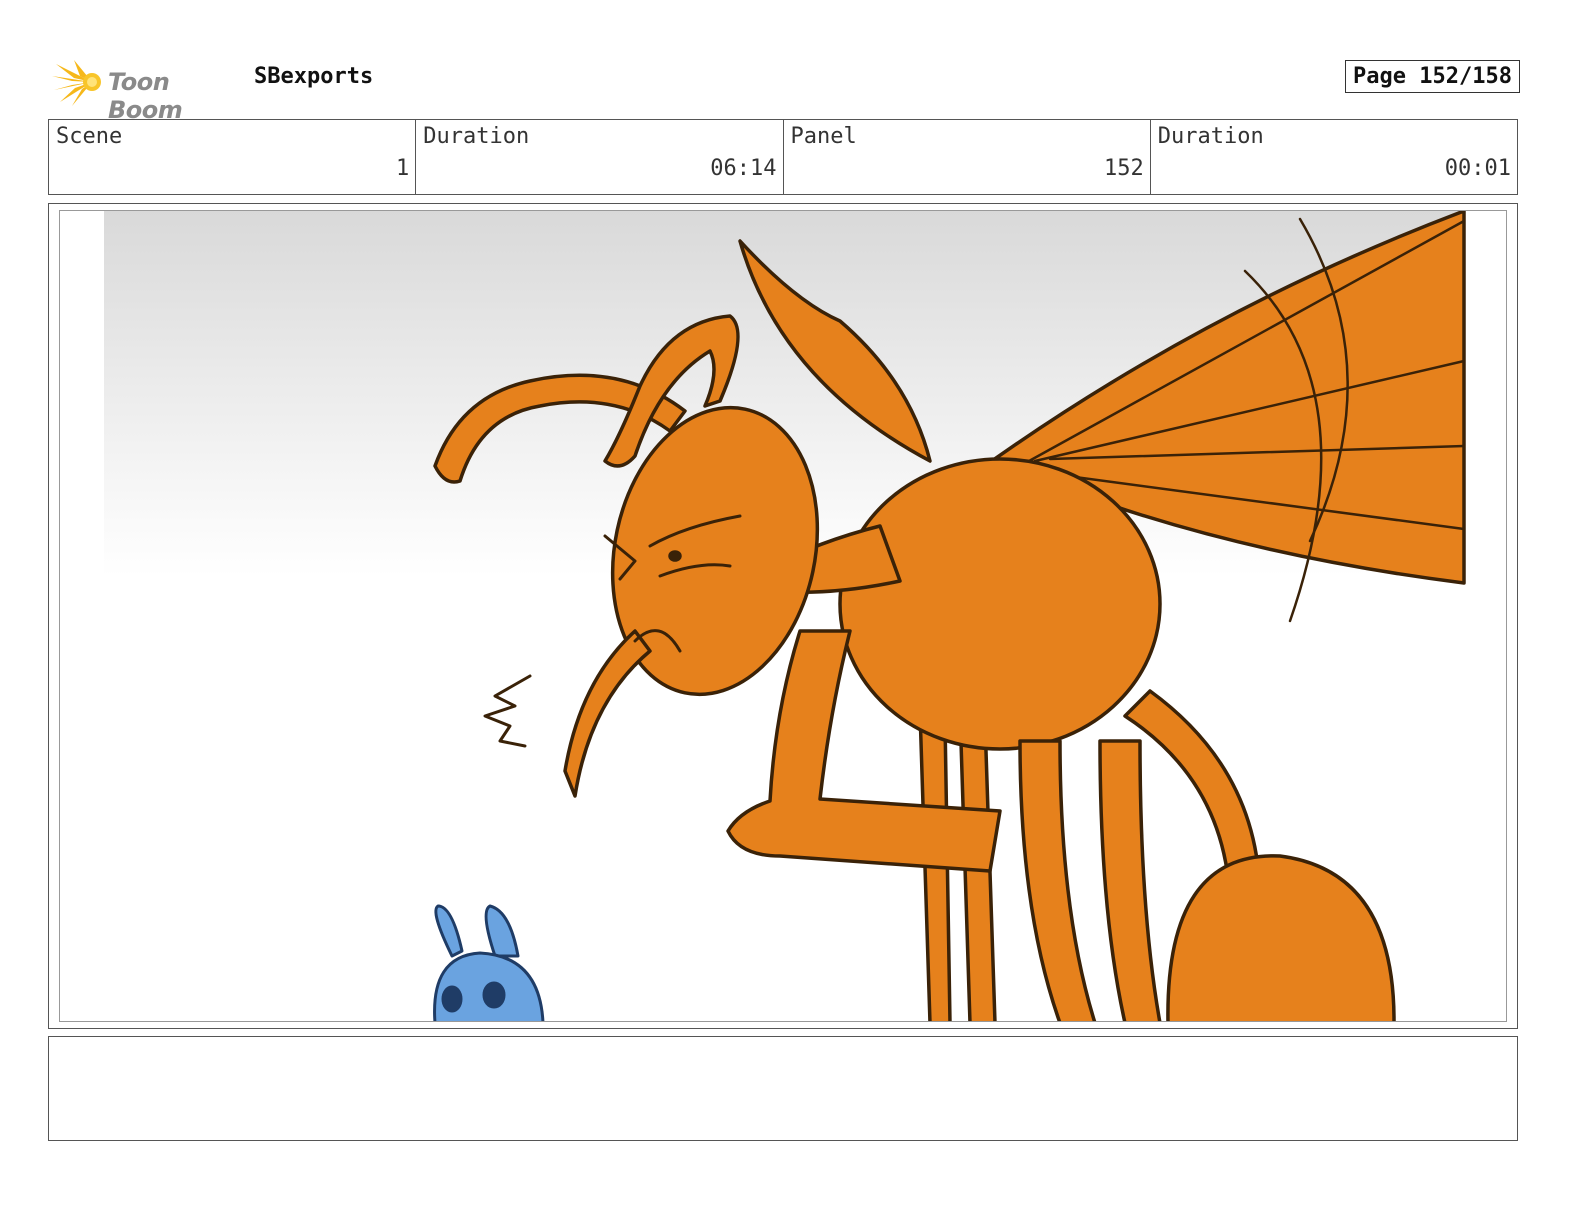 This screenshot has width=1584, height=1224. Describe the element at coordinates (784, 88) in the screenshot. I see `page-header: Toon Boom SBexports Page 152/158` at that location.